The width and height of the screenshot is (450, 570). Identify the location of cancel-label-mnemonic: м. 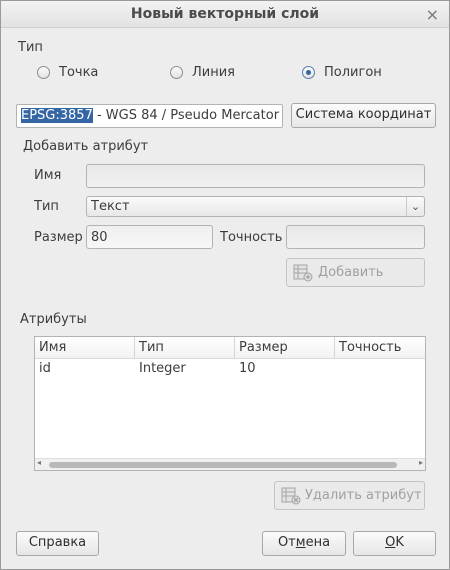
(300, 542).